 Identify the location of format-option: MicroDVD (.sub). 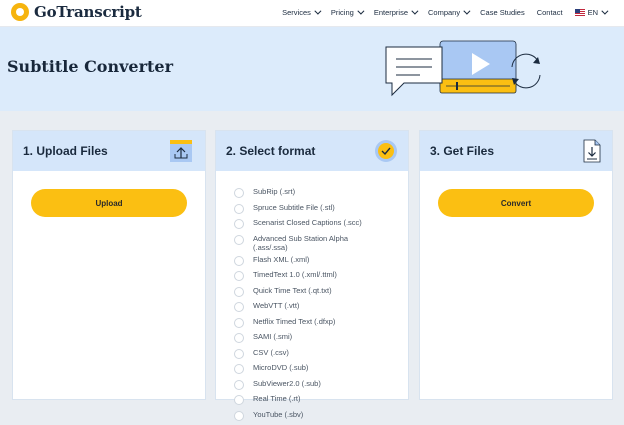
(319, 371).